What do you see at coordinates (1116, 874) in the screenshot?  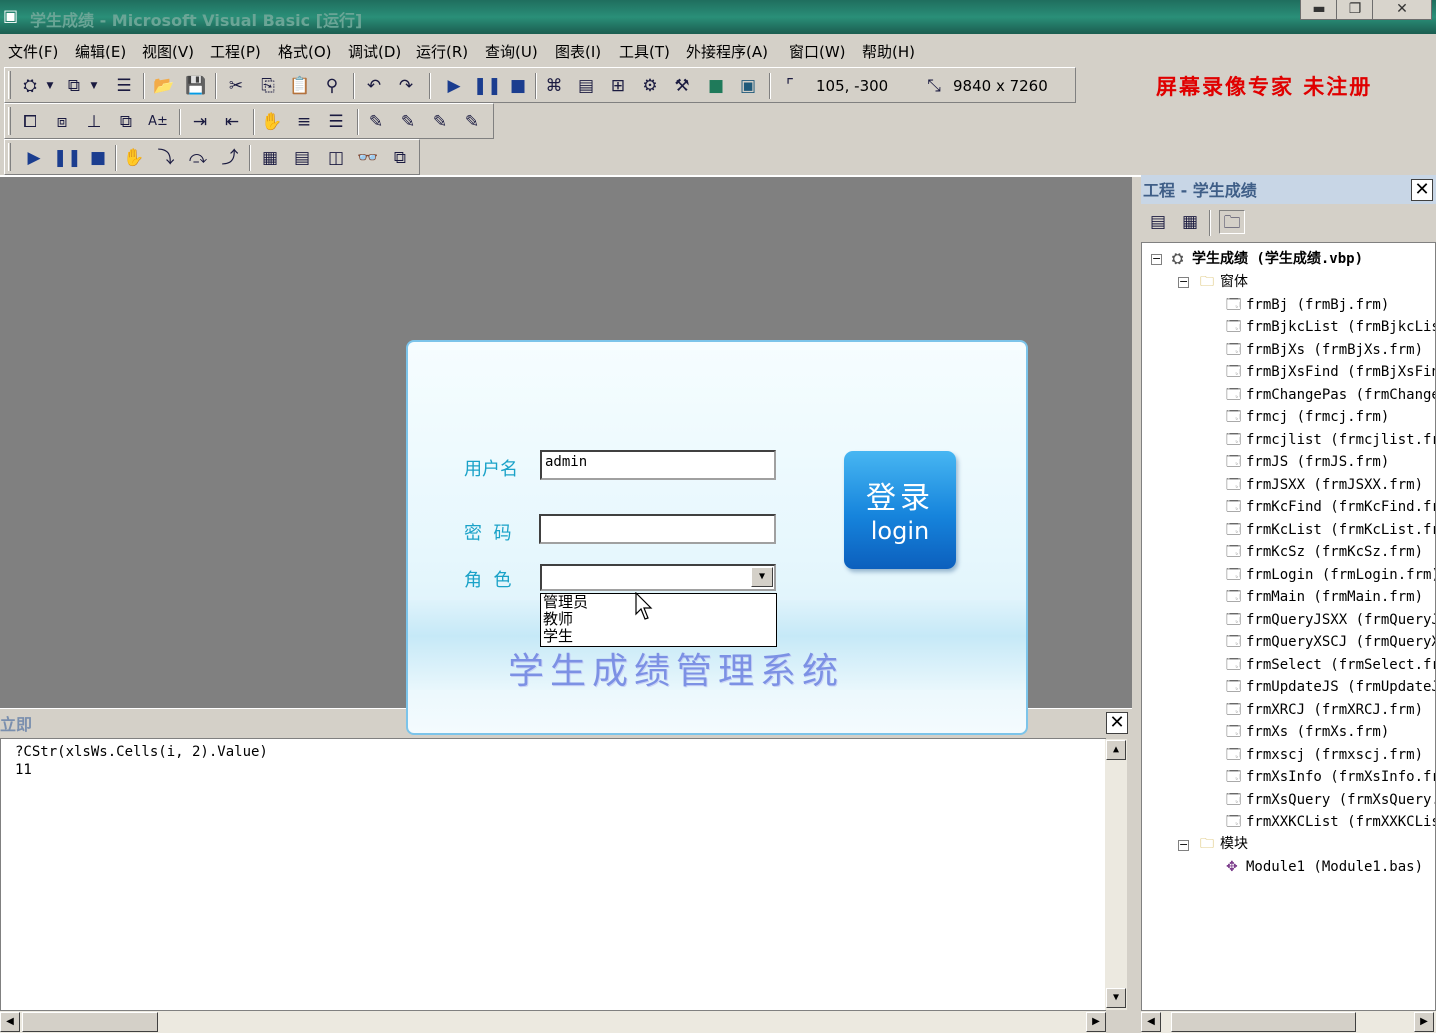 I see `immediate-vscrollbar: ▲ ▼` at bounding box center [1116, 874].